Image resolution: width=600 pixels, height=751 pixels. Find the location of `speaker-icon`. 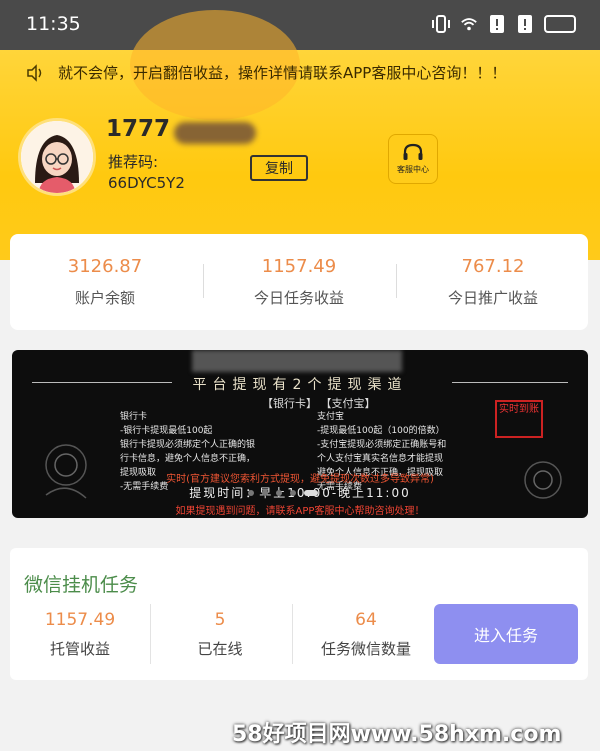

speaker-icon is located at coordinates (34, 72).